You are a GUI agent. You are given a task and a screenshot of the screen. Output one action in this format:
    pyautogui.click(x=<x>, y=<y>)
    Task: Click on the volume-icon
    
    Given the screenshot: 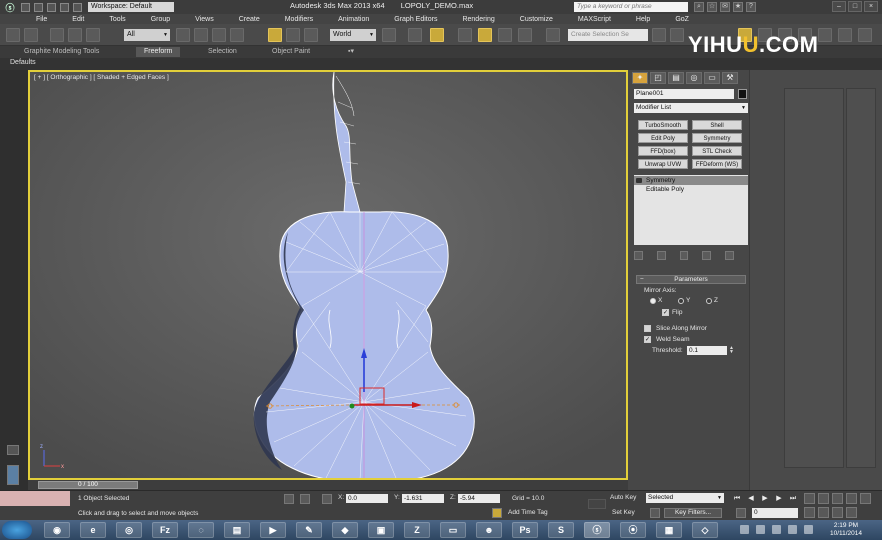 What is the action you would take?
    pyautogui.click(x=808, y=529)
    